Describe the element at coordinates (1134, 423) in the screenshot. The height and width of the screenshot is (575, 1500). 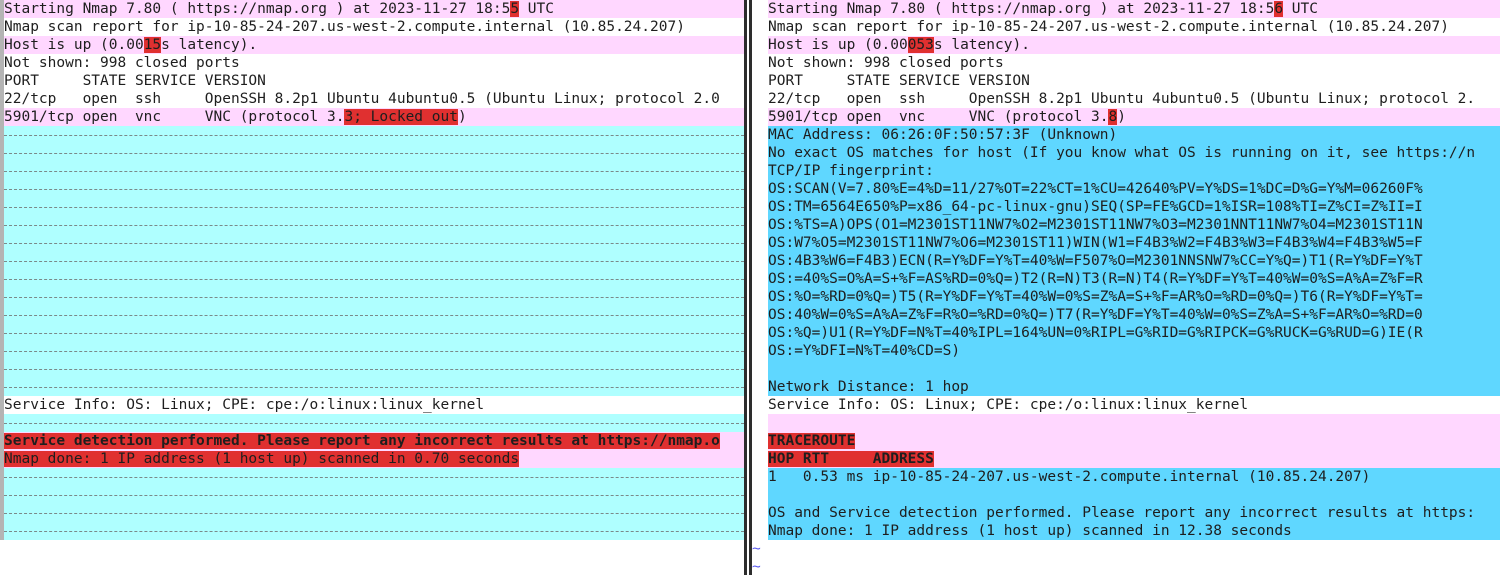
I see `line-blank-added` at that location.